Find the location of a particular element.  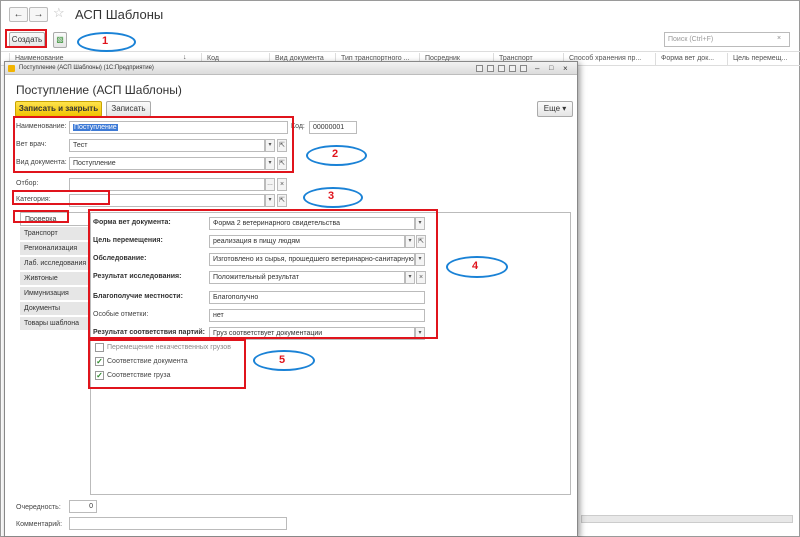

back-button: ← is located at coordinates (18, 14).